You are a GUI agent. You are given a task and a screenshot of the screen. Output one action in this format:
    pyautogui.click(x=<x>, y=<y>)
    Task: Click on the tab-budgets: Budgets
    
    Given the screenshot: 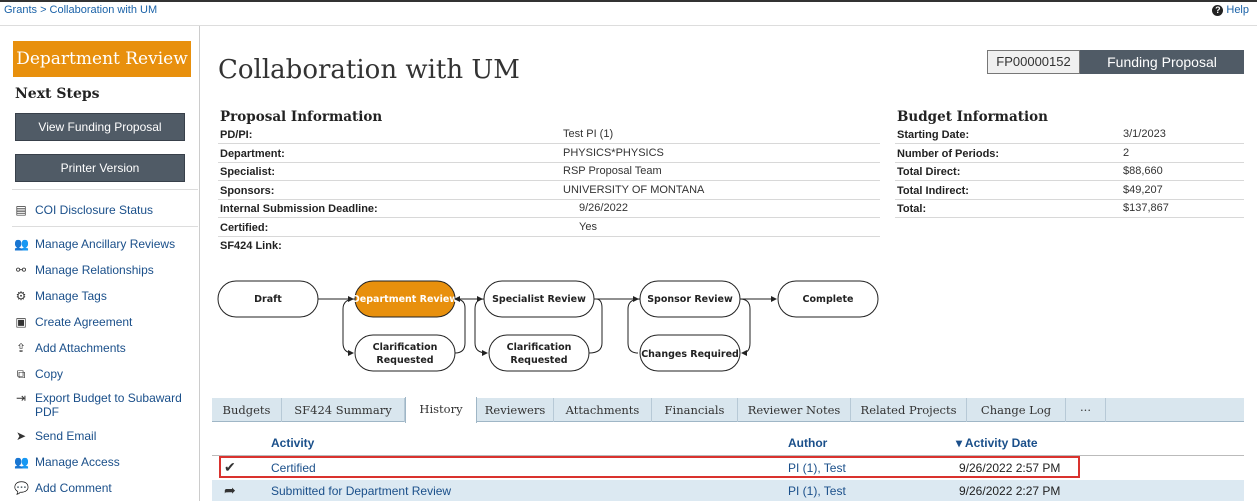 What is the action you would take?
    pyautogui.click(x=247, y=410)
    